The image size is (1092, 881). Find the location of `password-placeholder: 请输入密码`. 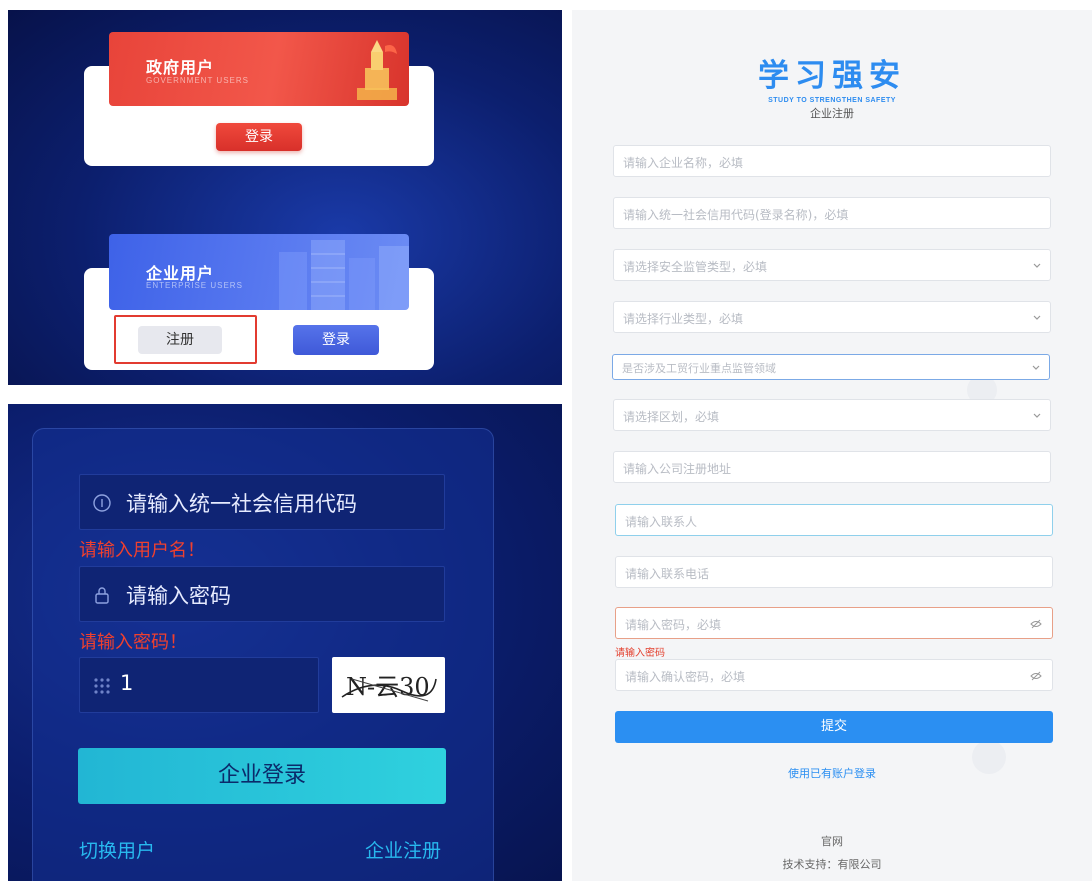

password-placeholder: 请输入密码 is located at coordinates (178, 596).